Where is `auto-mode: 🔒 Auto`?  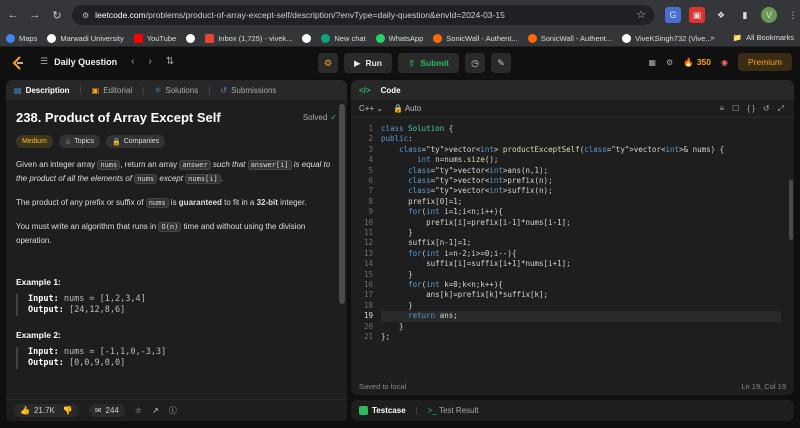 auto-mode: 🔒 Auto is located at coordinates (407, 108).